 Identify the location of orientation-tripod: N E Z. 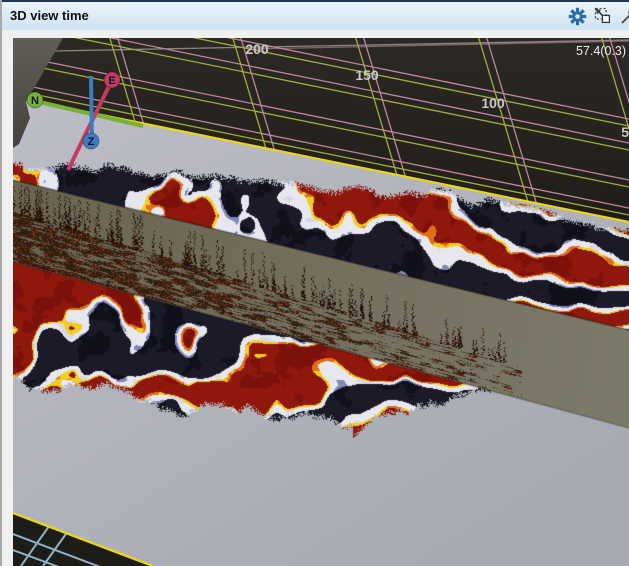
(85, 121).